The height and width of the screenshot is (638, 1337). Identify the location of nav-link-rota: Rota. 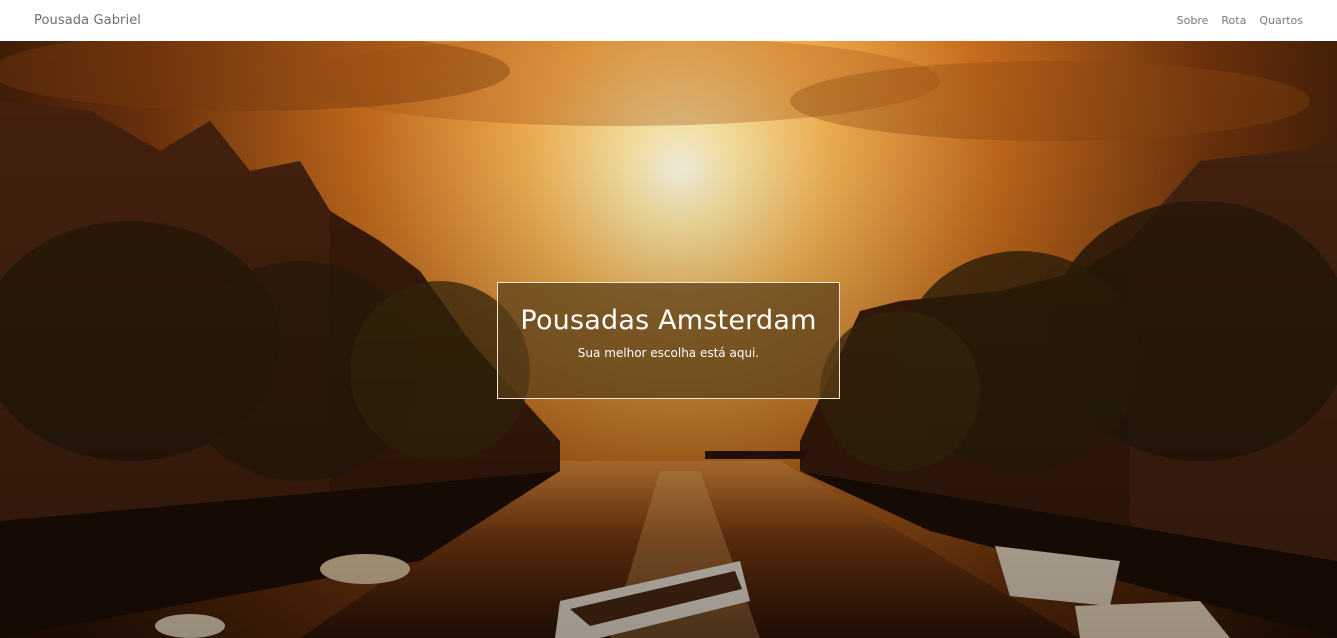
(1233, 20).